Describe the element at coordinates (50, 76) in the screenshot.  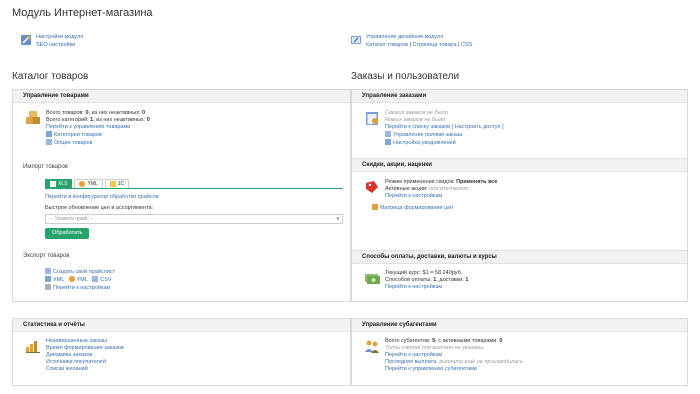
I see `catalog-section-title: Каталог товаров` at that location.